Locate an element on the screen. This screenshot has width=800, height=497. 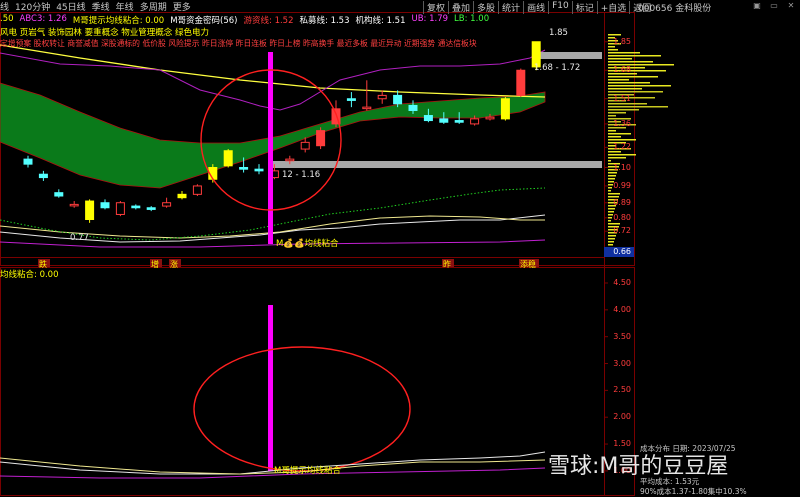
lower-axis-tick-label: 2.00 is located at coordinates (622, 417).